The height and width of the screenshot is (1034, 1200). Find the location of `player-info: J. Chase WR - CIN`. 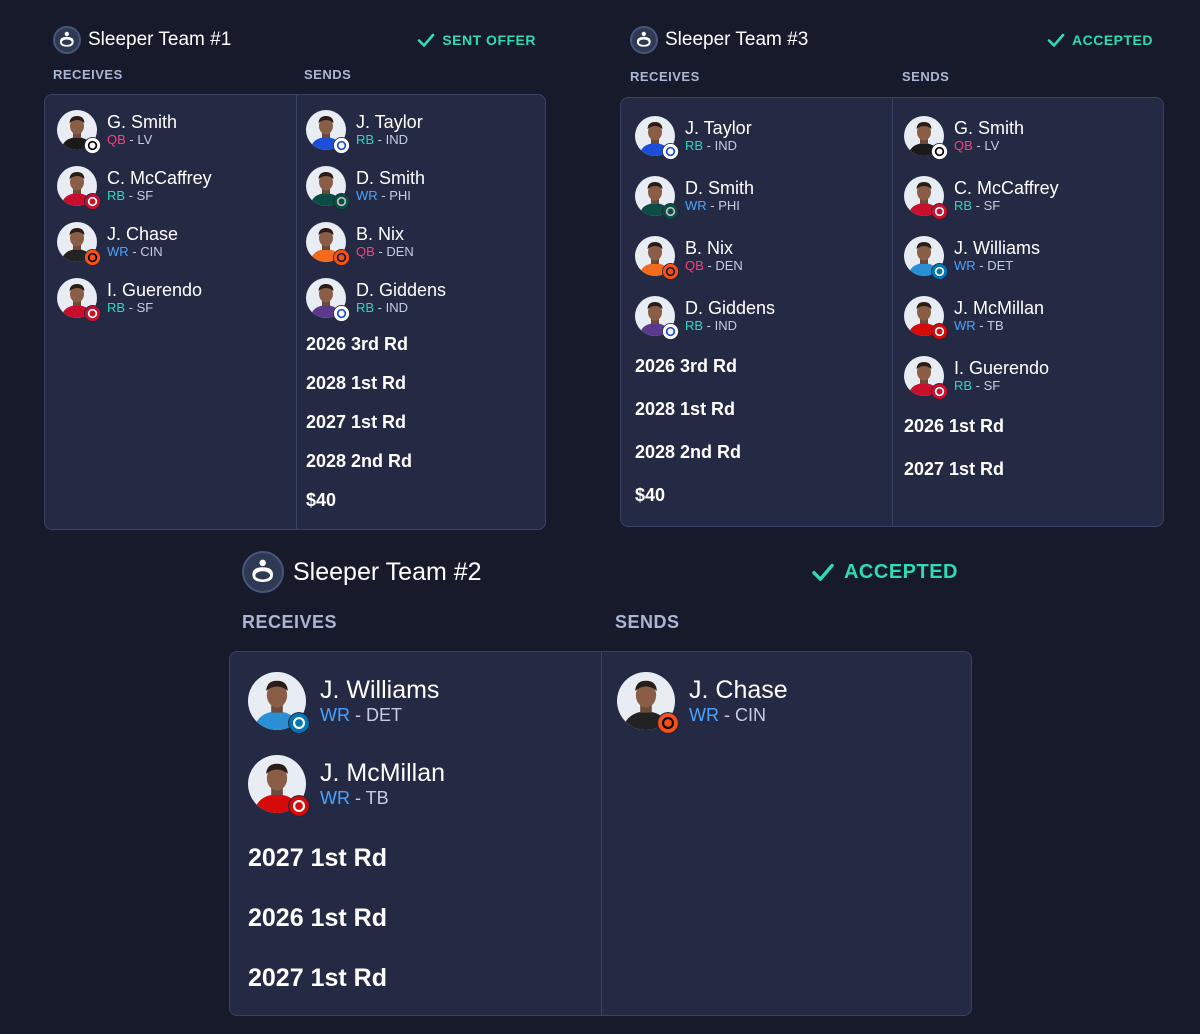

player-info: J. Chase WR - CIN is located at coordinates (738, 701).